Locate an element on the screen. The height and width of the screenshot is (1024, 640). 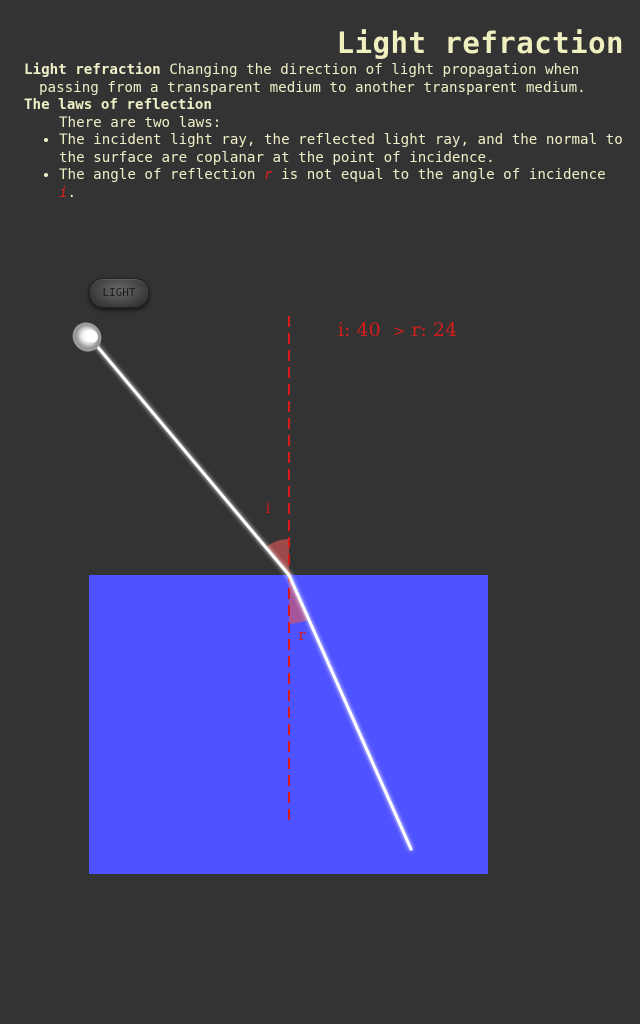
readout-r-label: r: is located at coordinates (419, 330).